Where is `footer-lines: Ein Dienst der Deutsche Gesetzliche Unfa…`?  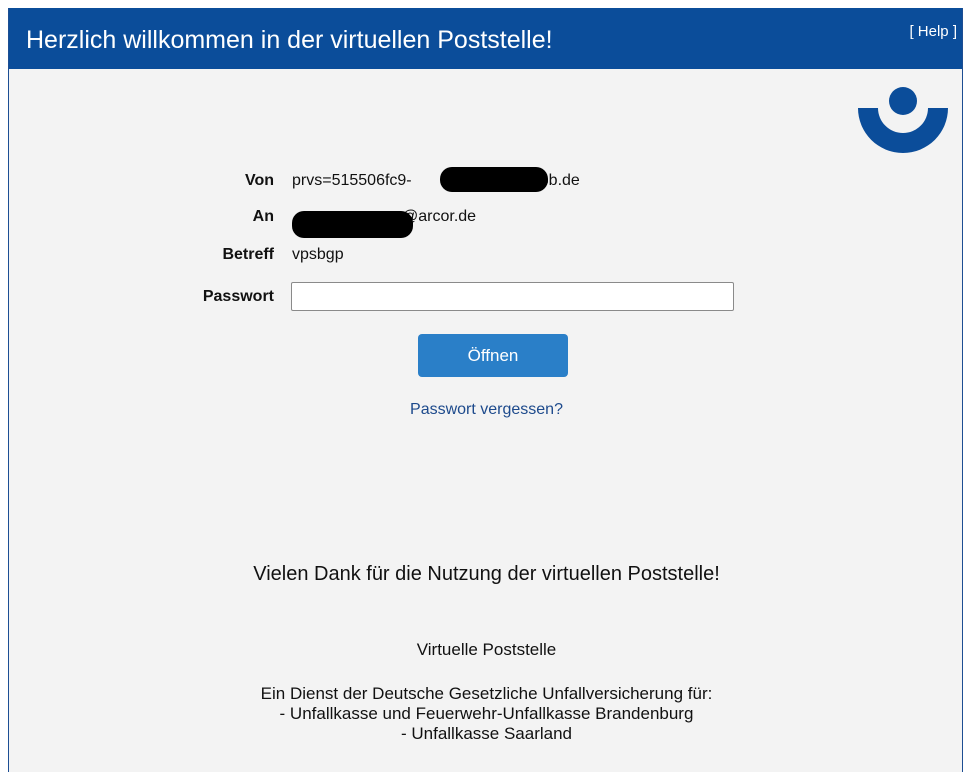
footer-lines: Ein Dienst der Deutsche Gesetzliche Unfa… is located at coordinates (486, 714).